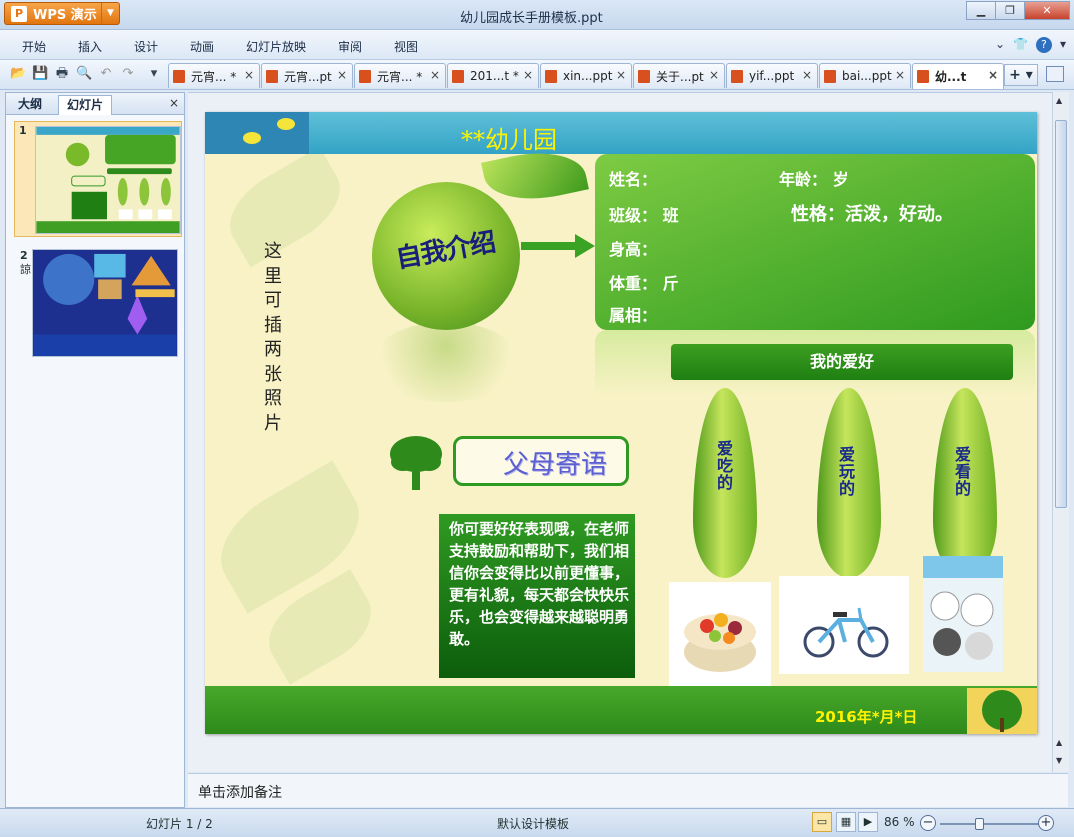 The image size is (1074, 837). Describe the element at coordinates (951, 77) in the screenshot. I see `doc-tab-label: 幼...t` at that location.